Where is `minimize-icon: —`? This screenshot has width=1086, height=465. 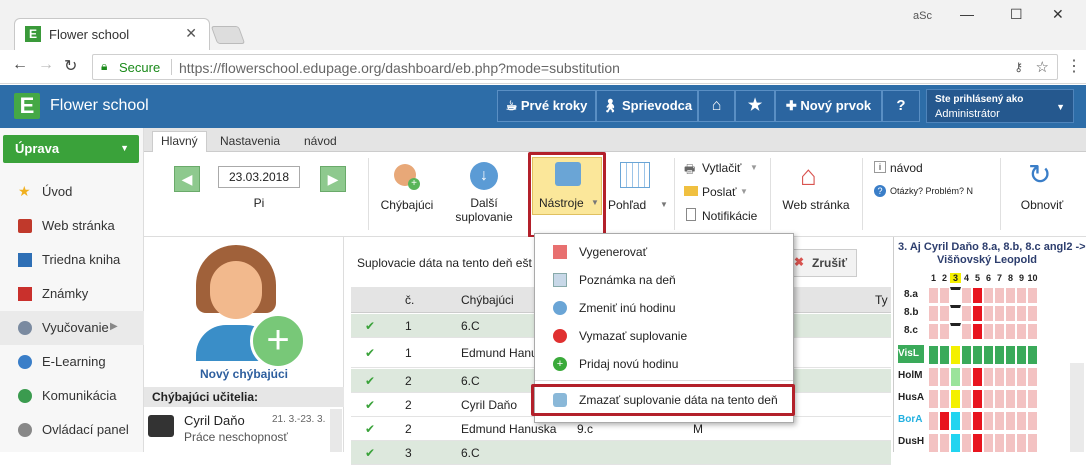 minimize-icon: — is located at coordinates (967, 14).